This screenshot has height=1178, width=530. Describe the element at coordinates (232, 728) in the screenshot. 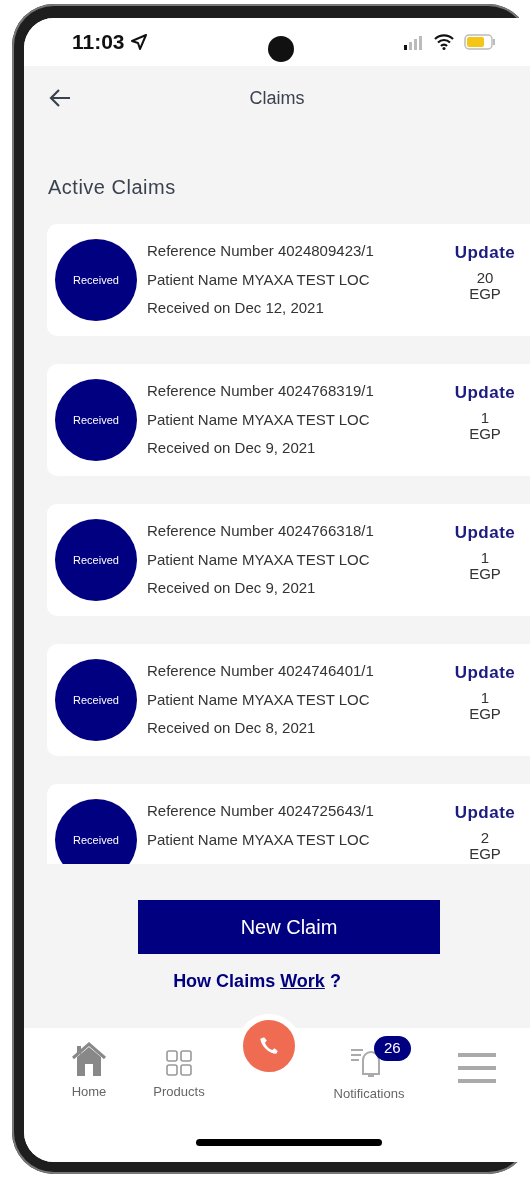

I see `received-date: Received on Dec 8, 2021` at that location.